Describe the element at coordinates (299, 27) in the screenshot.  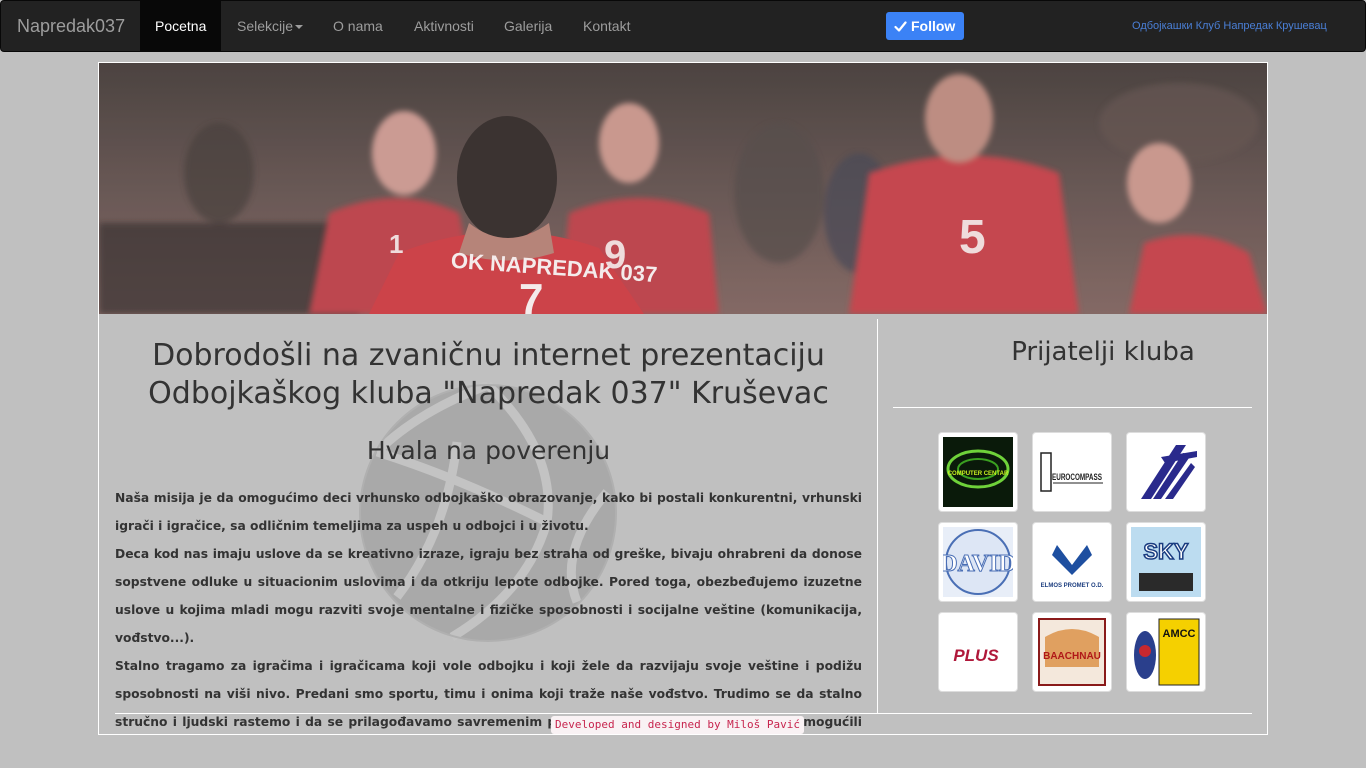
I see `caret-down-icon` at that location.